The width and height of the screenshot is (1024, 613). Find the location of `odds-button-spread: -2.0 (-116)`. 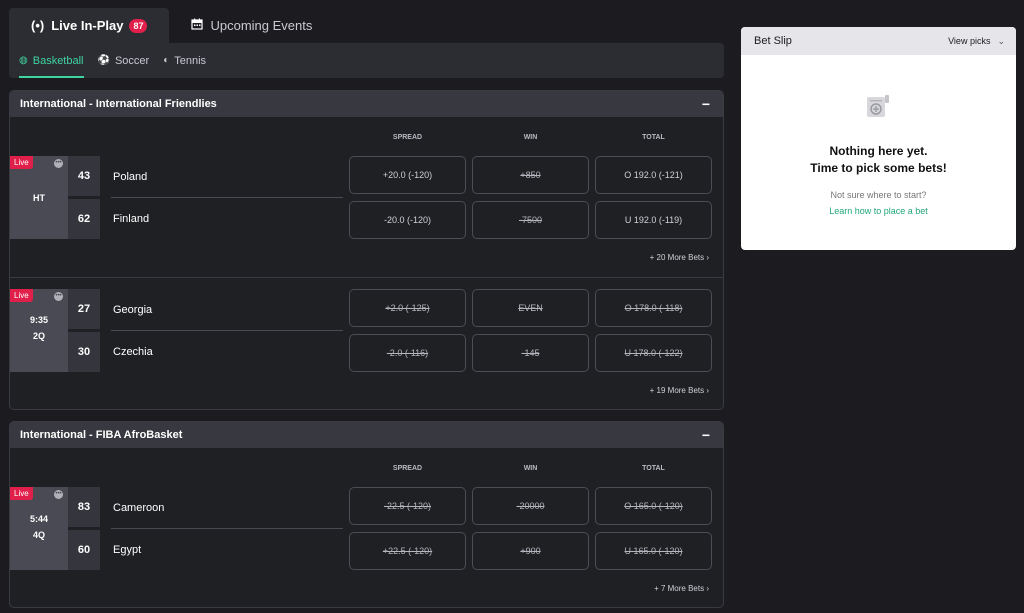

odds-button-spread: -2.0 (-116) is located at coordinates (407, 353).